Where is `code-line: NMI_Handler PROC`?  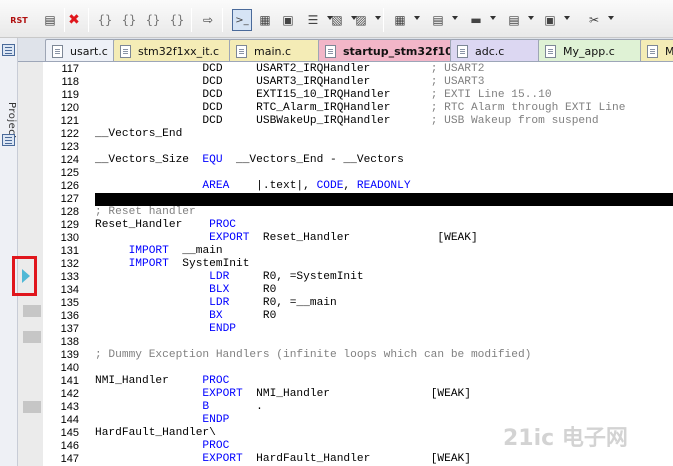
code-line: NMI_Handler PROC is located at coordinates (384, 381).